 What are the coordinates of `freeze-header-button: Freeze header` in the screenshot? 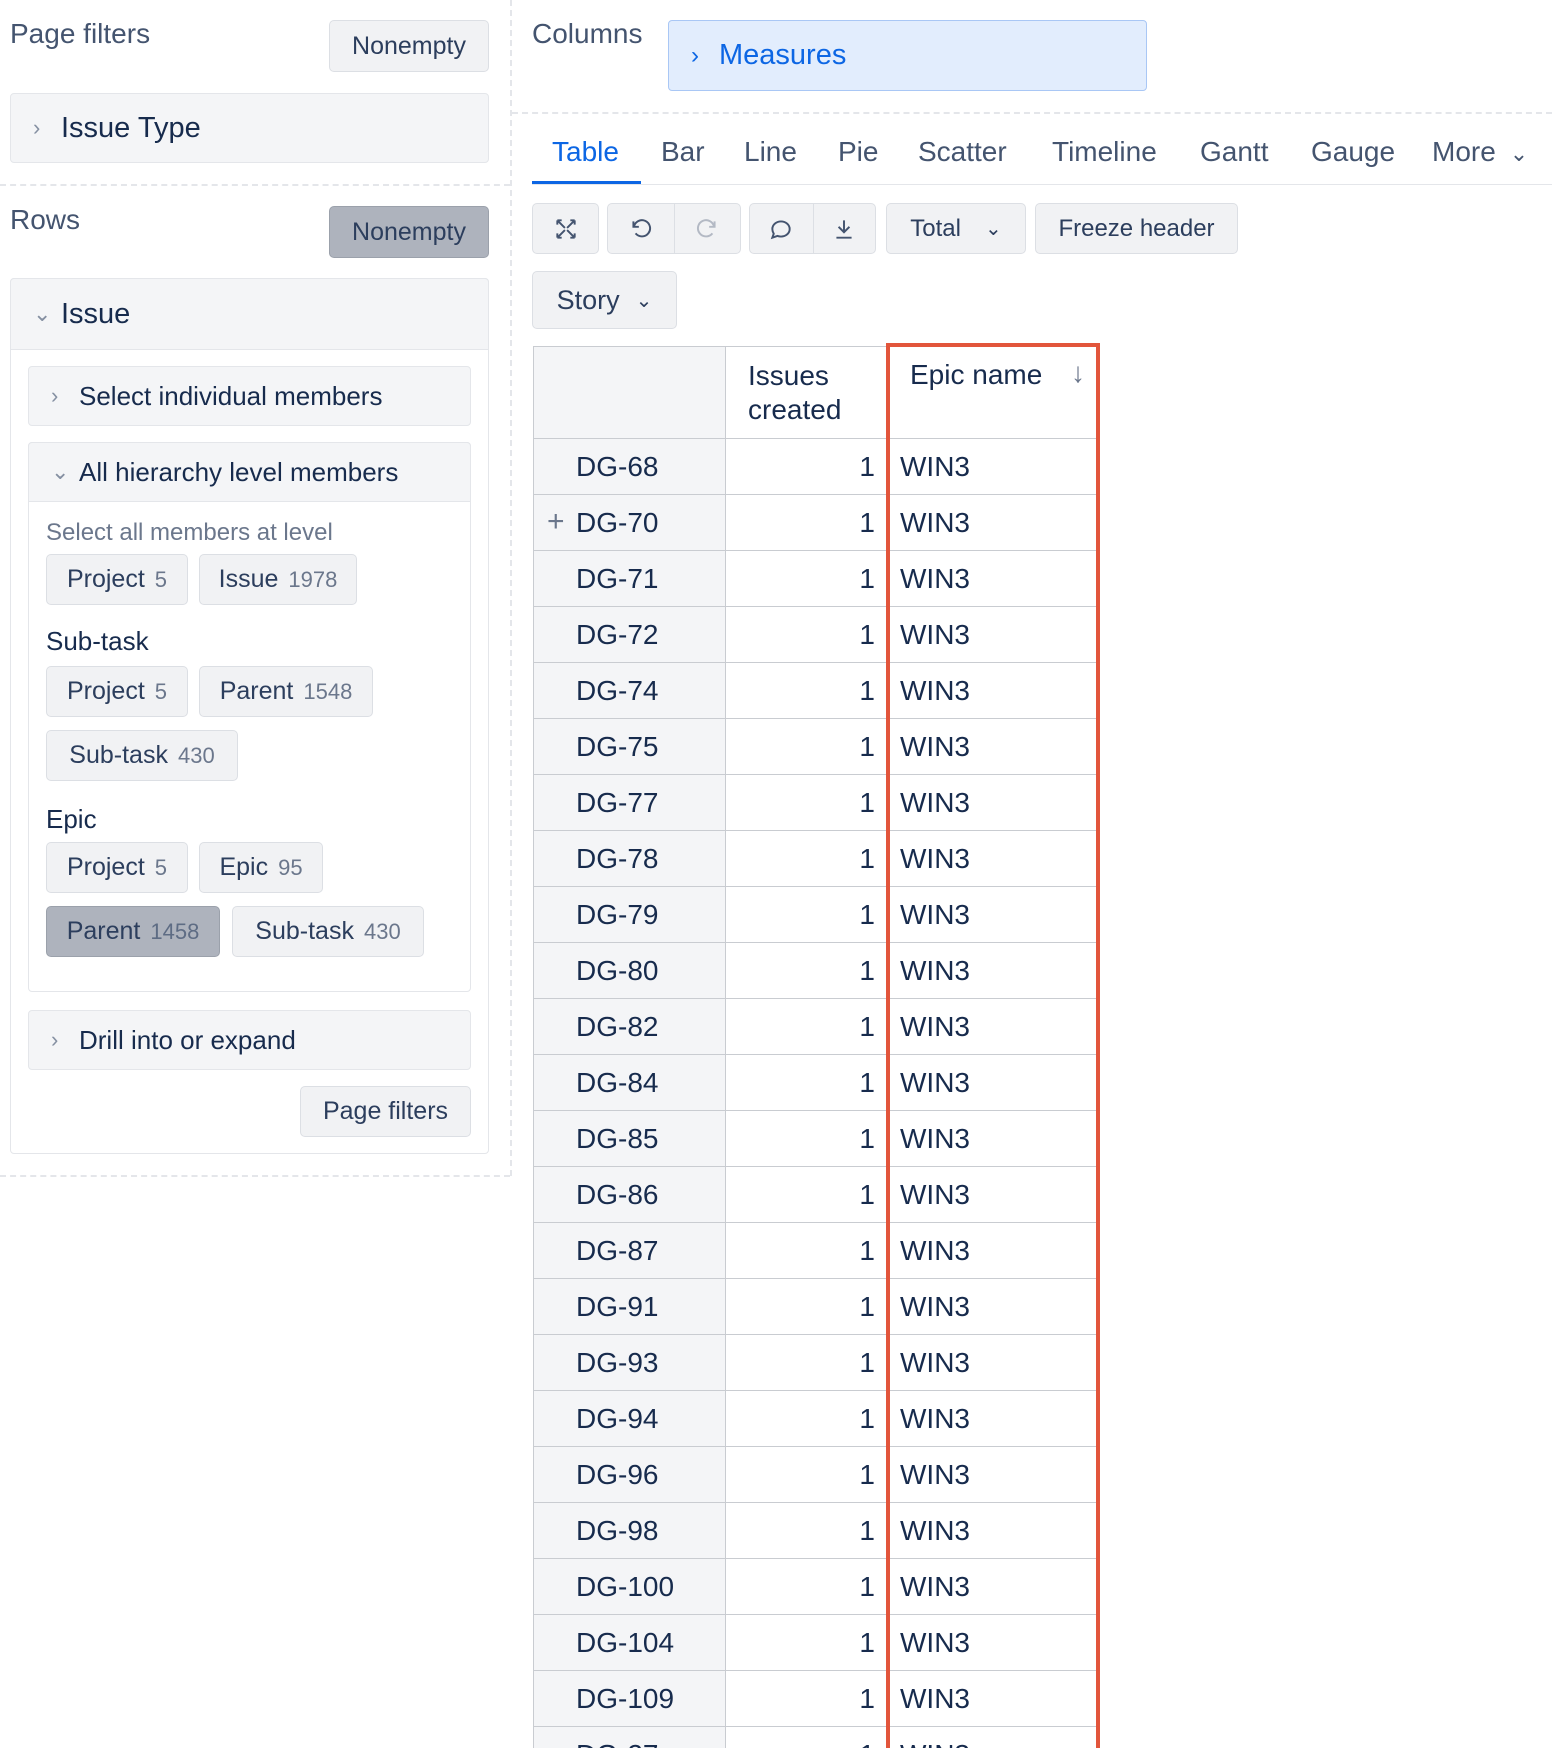 It's located at (1136, 228).